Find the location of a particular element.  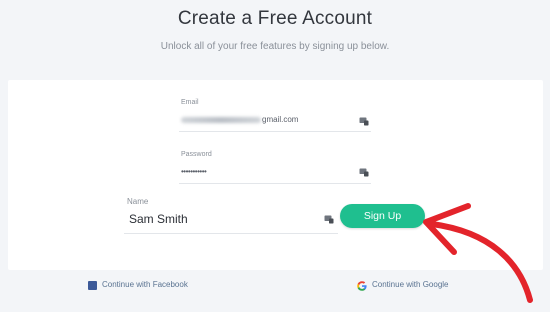

page-title: Create a Free Account is located at coordinates (275, 18).